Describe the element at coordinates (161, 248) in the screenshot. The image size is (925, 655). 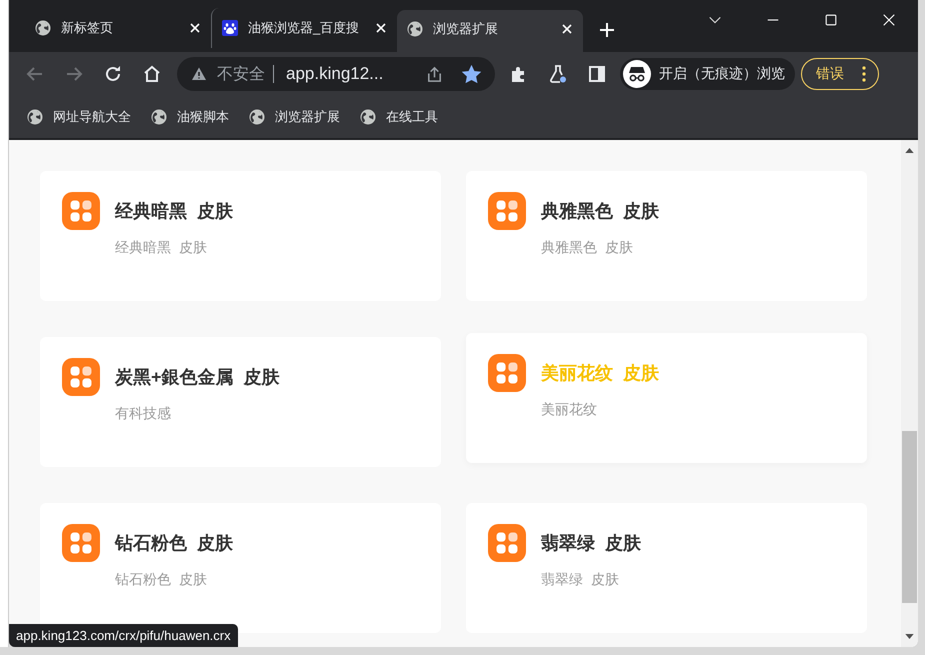
I see `card-subtitle: 经典暗黑 皮肤` at that location.